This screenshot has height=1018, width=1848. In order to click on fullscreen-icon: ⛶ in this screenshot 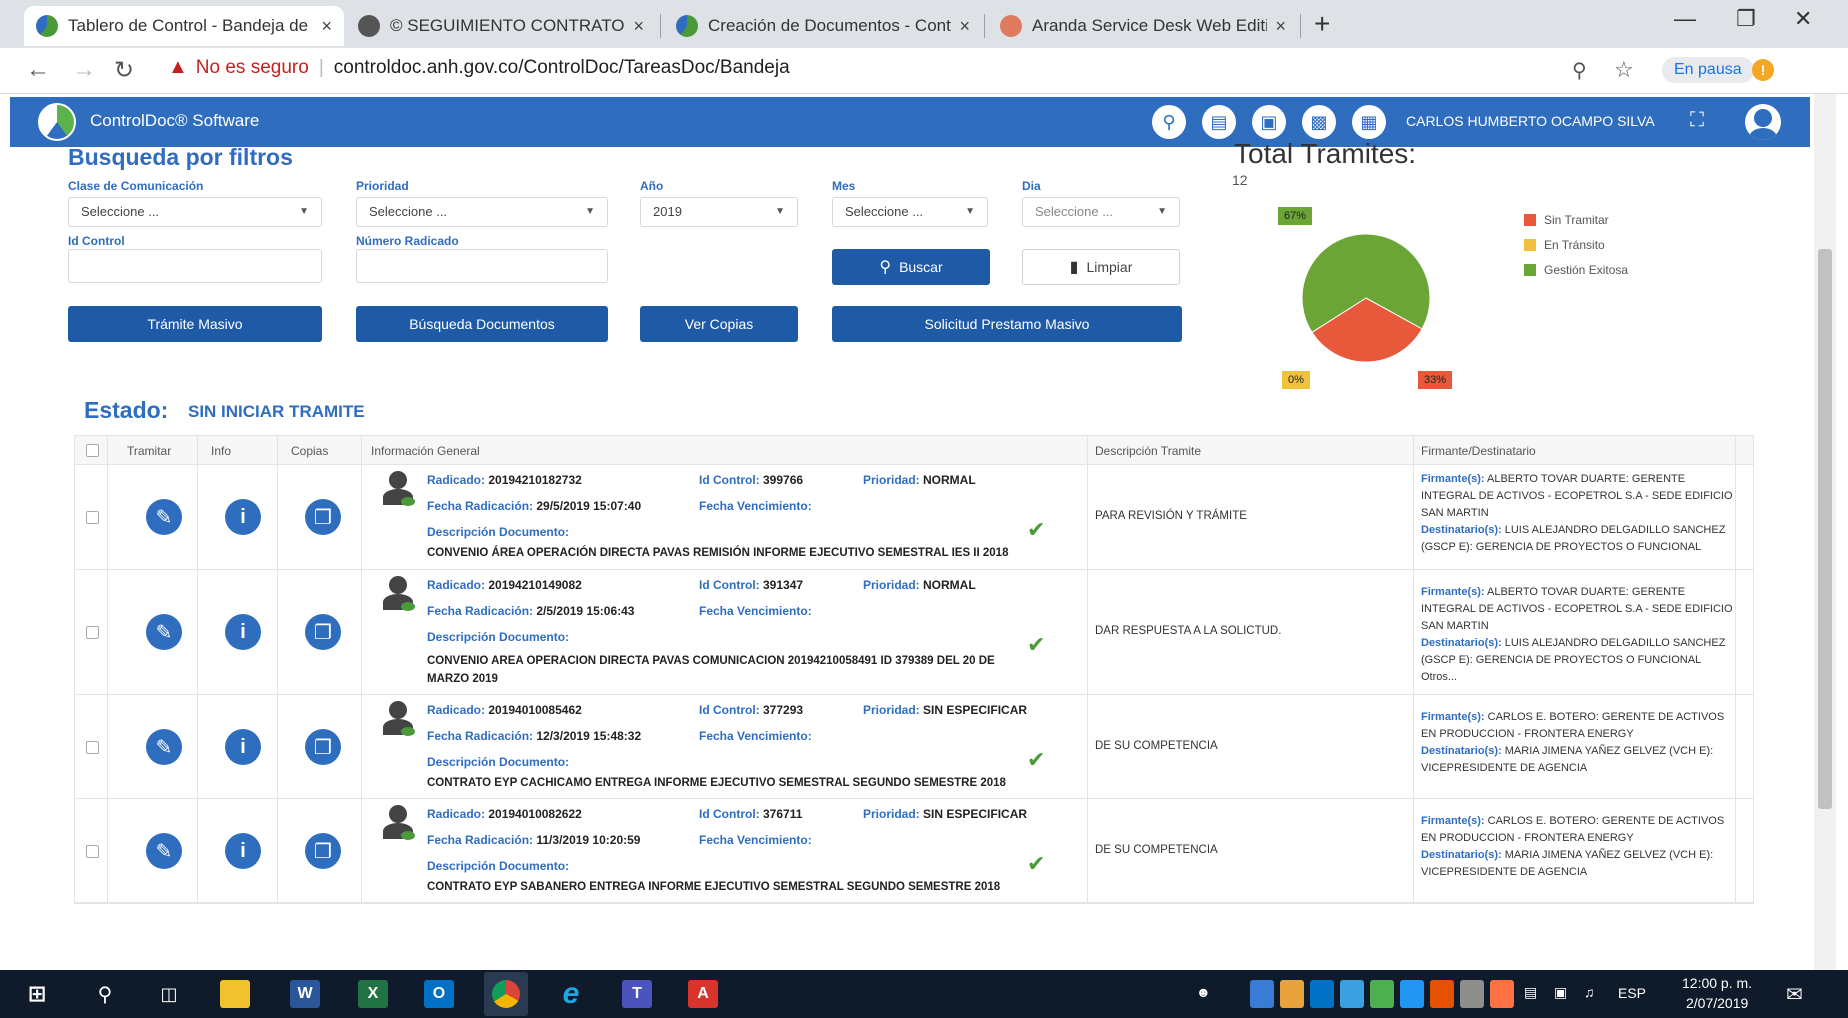, I will do `click(1697, 120)`.